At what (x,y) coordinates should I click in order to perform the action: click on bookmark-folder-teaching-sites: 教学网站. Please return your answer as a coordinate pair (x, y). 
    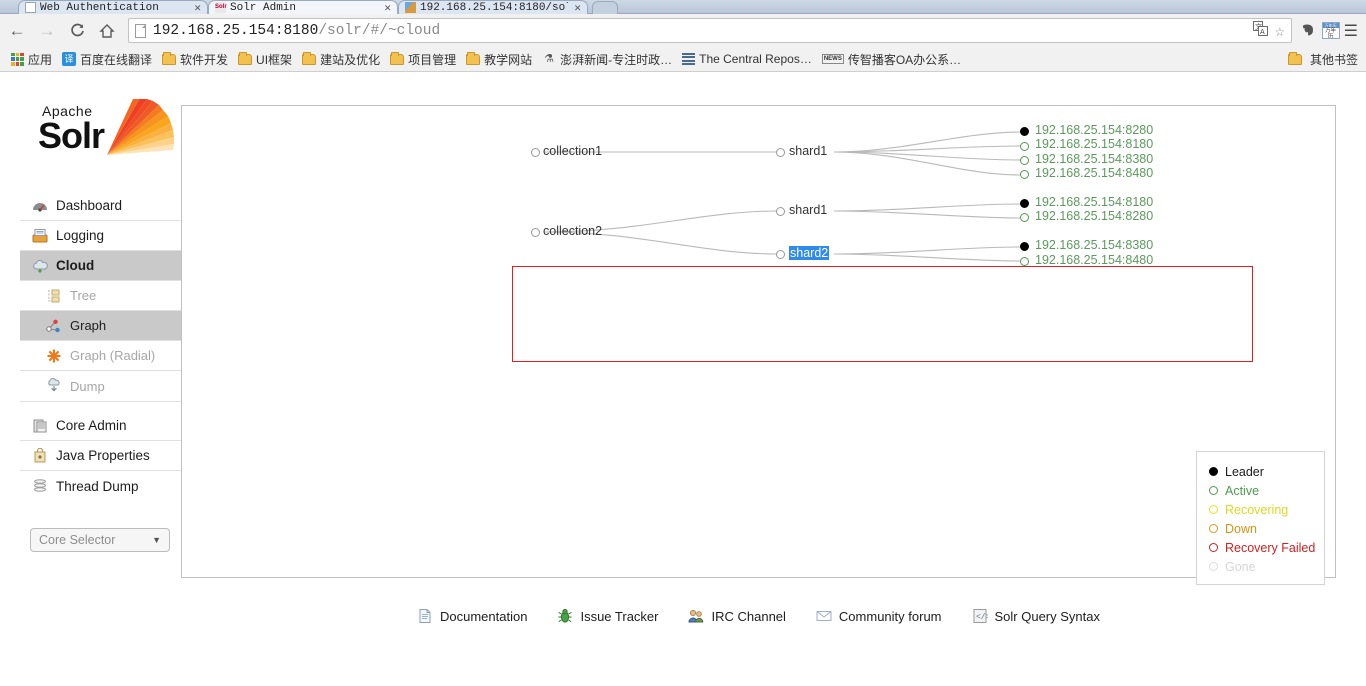
    Looking at the image, I should click on (499, 59).